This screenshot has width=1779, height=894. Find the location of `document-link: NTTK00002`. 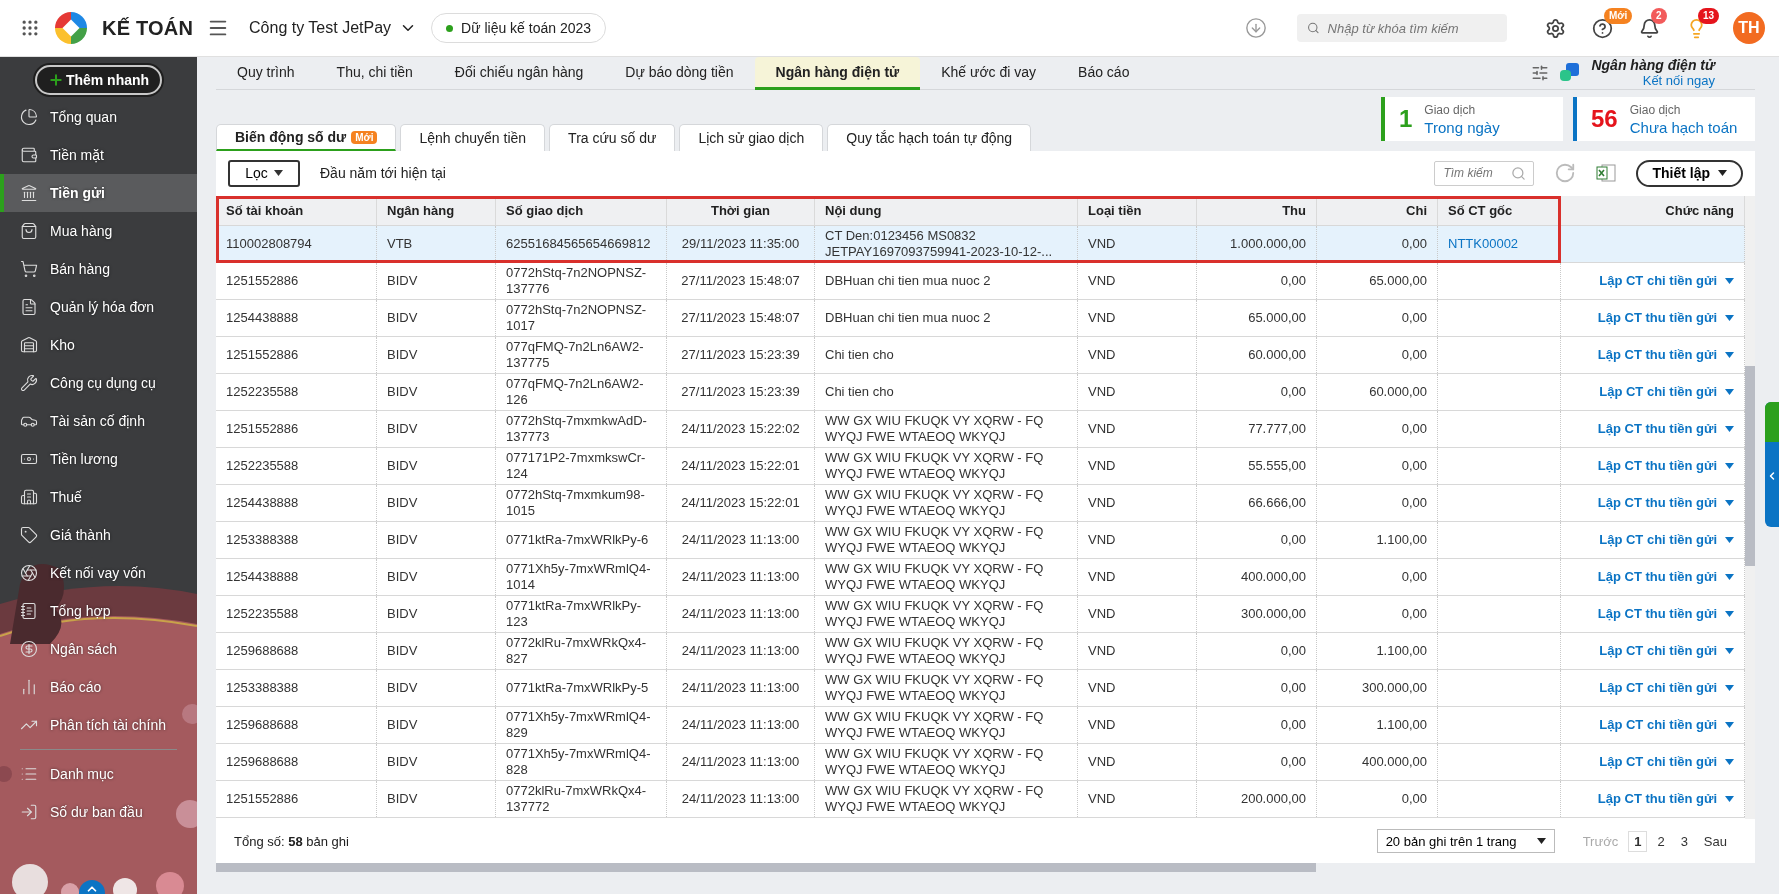

document-link: NTTK00002 is located at coordinates (1483, 243).